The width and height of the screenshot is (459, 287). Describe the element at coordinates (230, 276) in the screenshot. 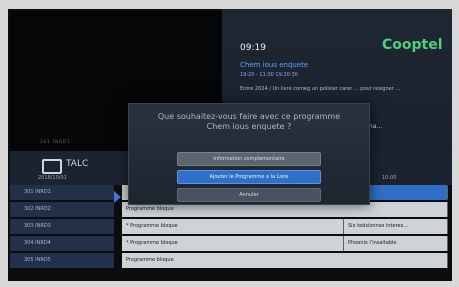

I see `bottom-bar` at that location.